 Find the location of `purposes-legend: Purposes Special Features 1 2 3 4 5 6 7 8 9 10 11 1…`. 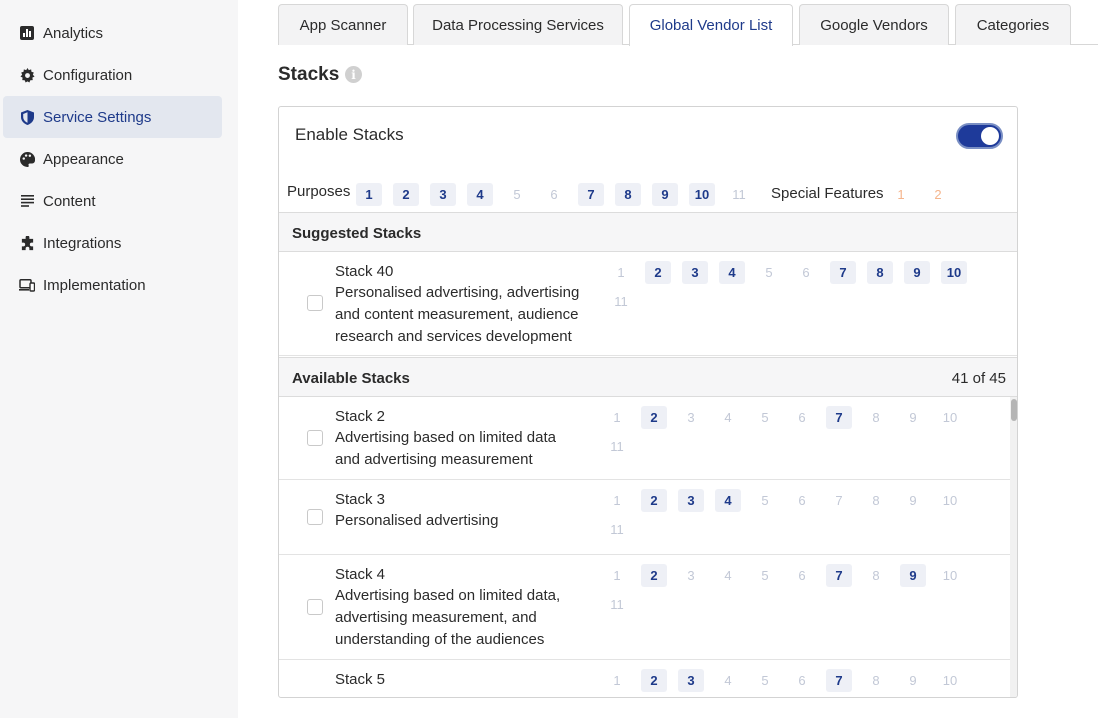

purposes-legend: Purposes Special Features 1 2 3 4 5 6 7 8 9 10 11 1… is located at coordinates (652, 193).